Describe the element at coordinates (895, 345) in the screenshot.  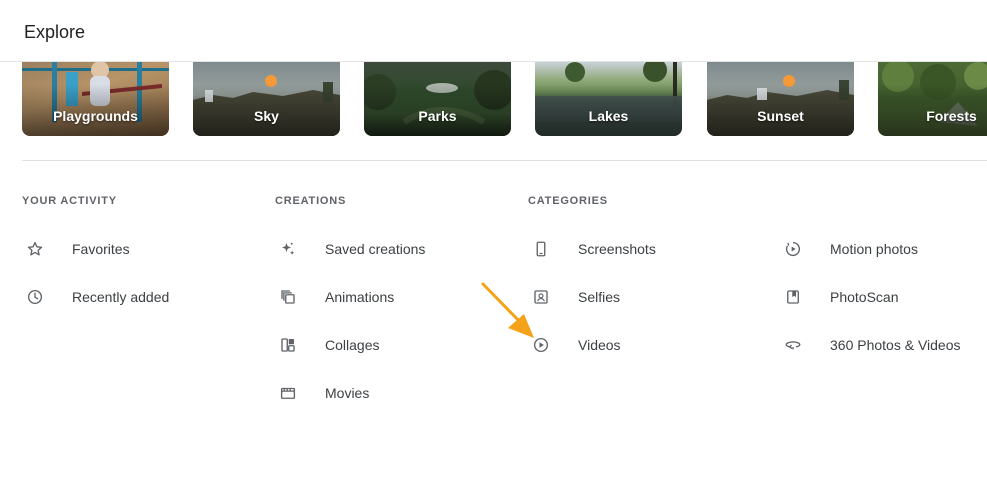
I see `item-label: 360 Photos & Videos` at that location.